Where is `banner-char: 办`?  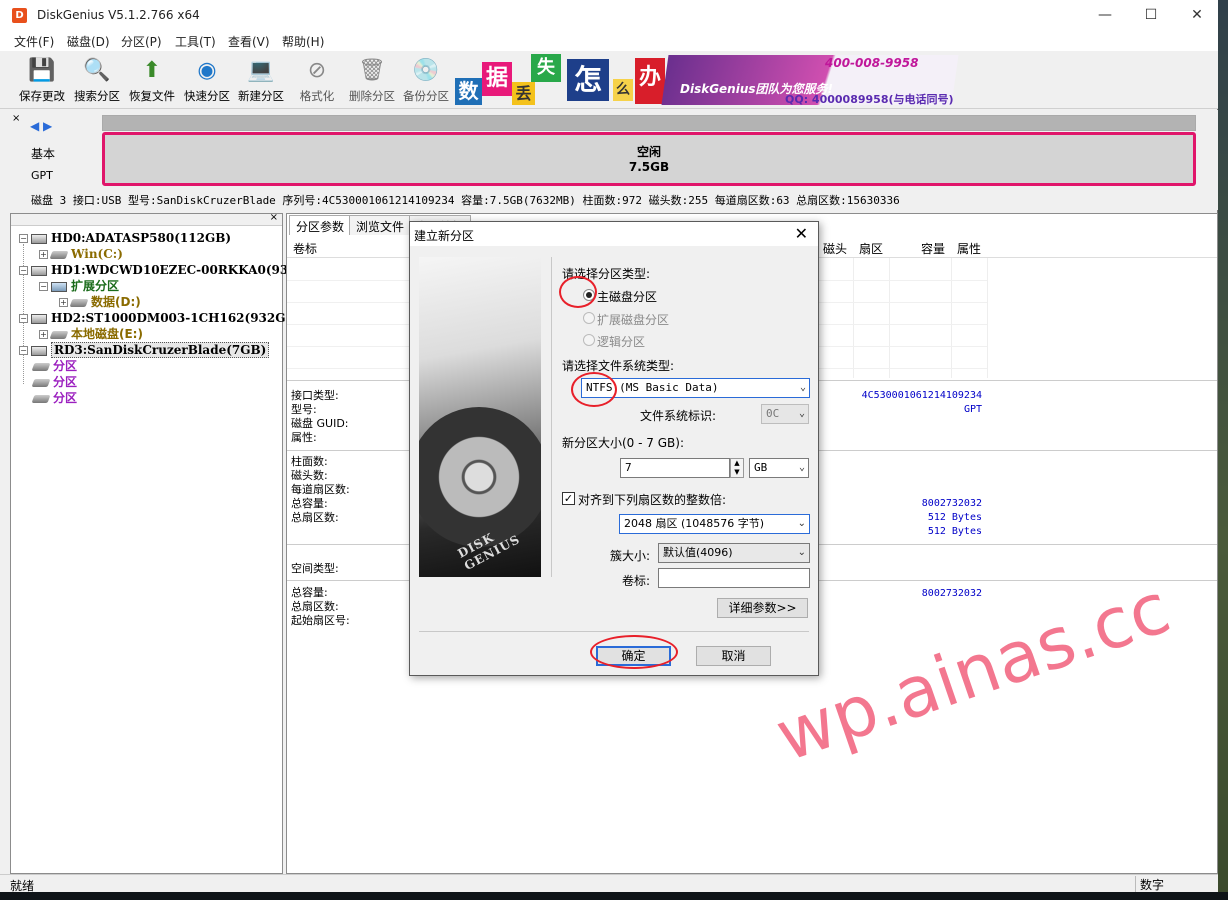
banner-char: 办 is located at coordinates (650, 81).